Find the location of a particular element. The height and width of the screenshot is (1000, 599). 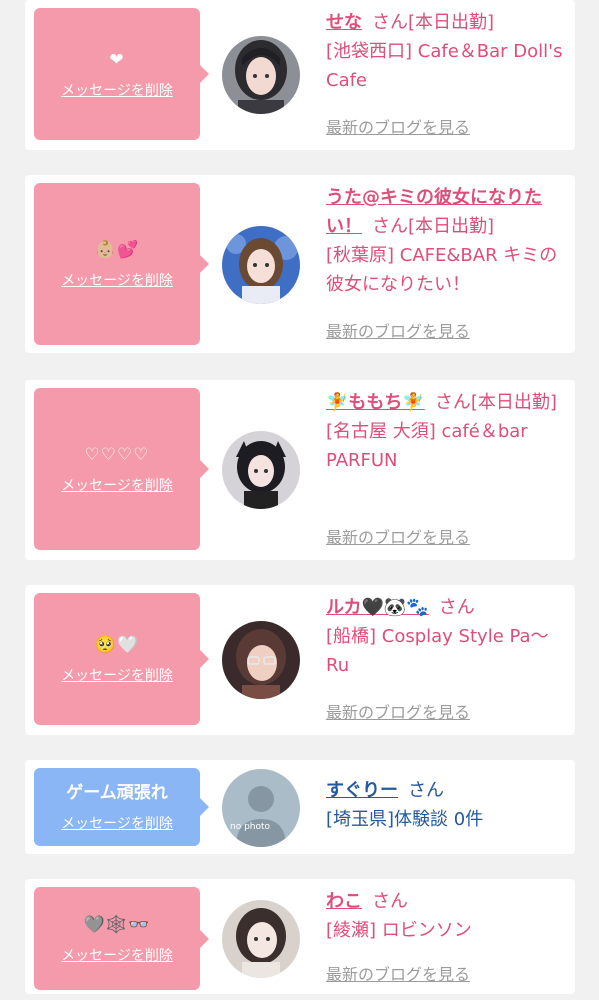

message-bubble: 🩶🕸️👓 メッセージを削除 is located at coordinates (121, 938).